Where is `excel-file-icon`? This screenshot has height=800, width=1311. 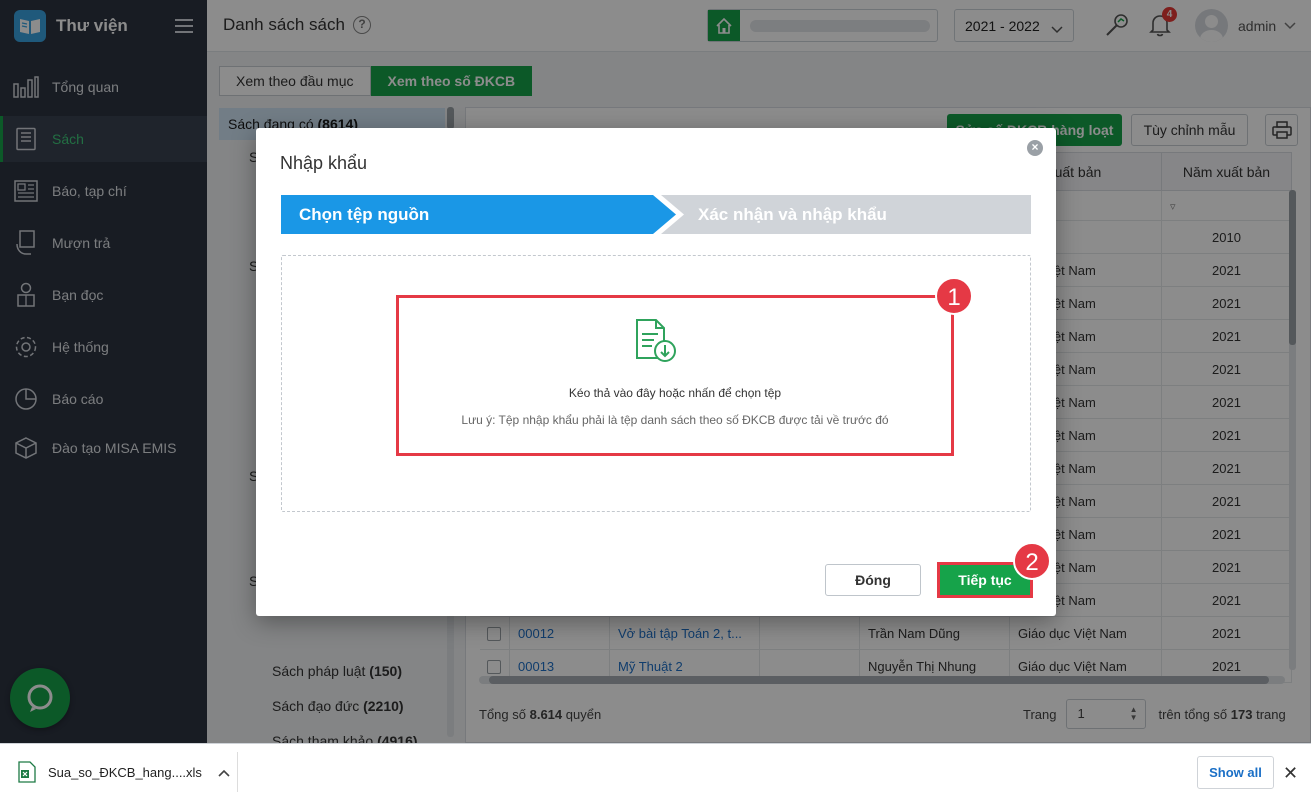
excel-file-icon is located at coordinates (27, 772).